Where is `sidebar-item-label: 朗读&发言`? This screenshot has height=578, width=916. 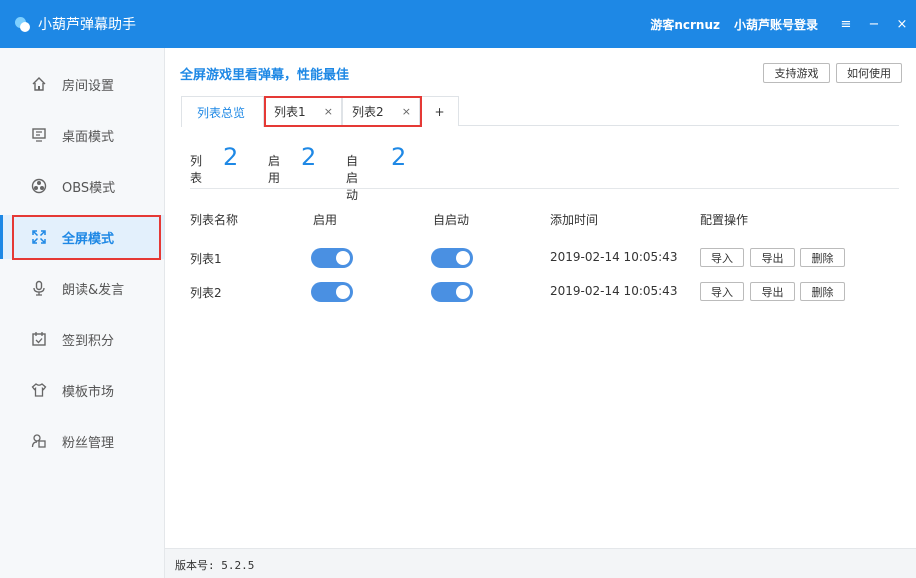 sidebar-item-label: 朗读&发言 is located at coordinates (93, 290).